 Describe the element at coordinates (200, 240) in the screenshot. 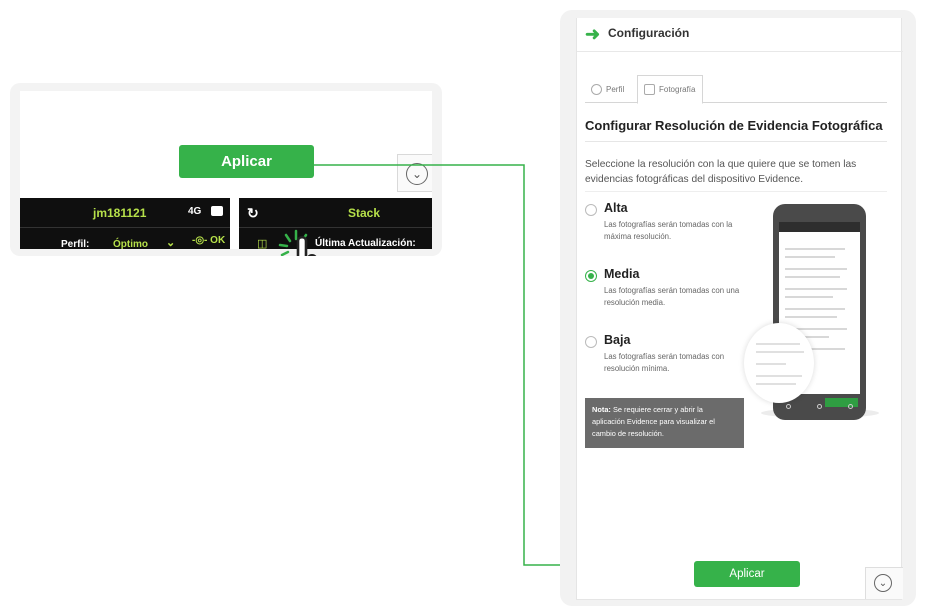

I see `signal-icon: -◎-` at that location.